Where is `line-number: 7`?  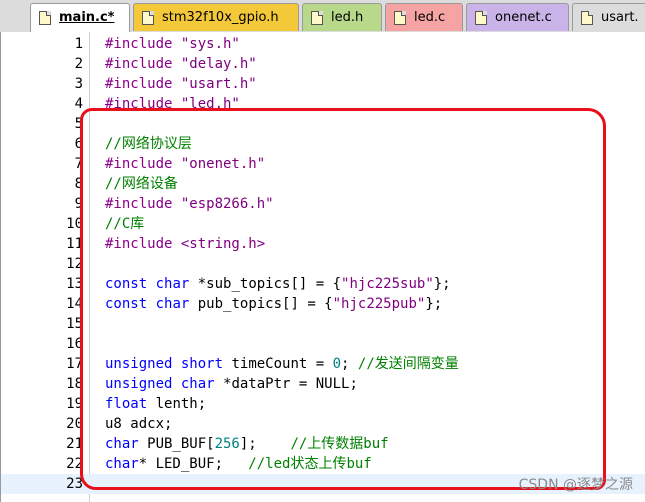
line-number: 7 is located at coordinates (78, 164).